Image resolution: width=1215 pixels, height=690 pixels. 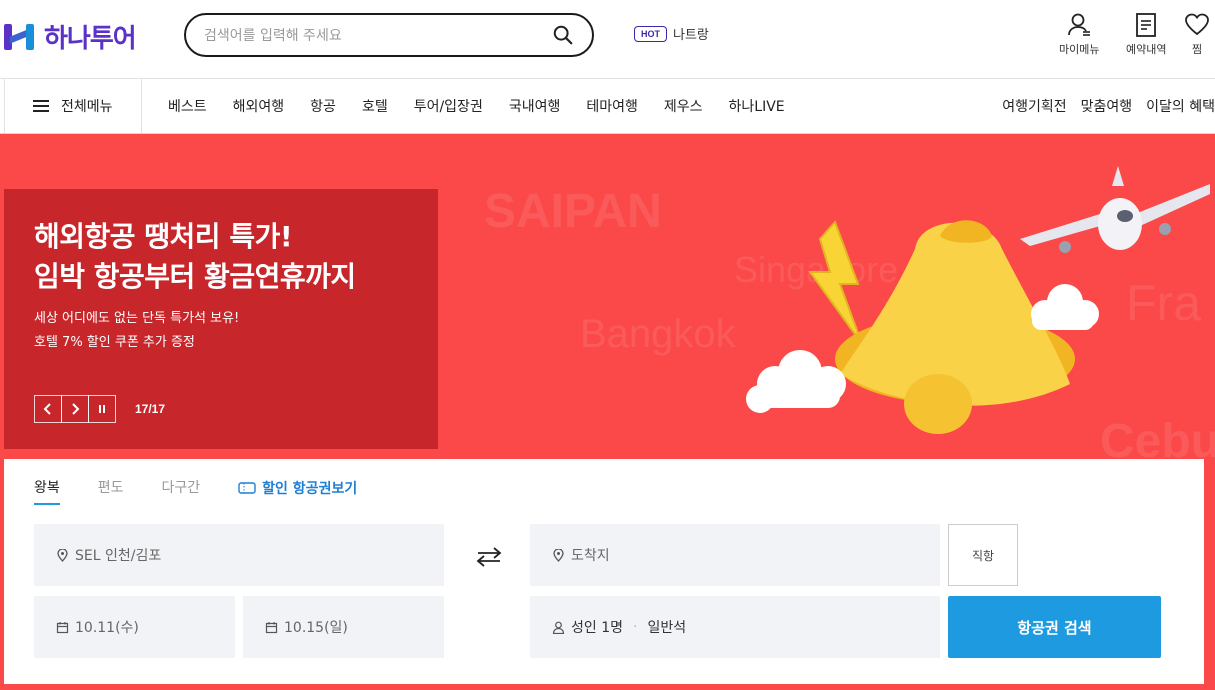 What do you see at coordinates (181, 491) in the screenshot?
I see `tab-multi-city: 다구간` at bounding box center [181, 491].